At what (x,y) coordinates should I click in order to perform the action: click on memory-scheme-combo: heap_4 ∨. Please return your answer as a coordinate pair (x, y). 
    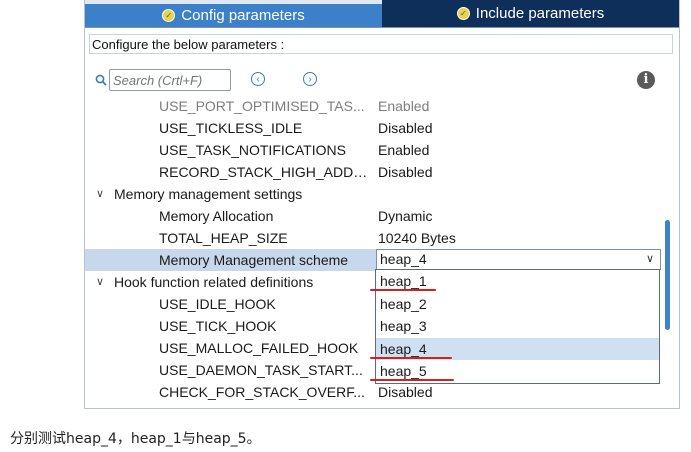
    Looking at the image, I should click on (518, 259).